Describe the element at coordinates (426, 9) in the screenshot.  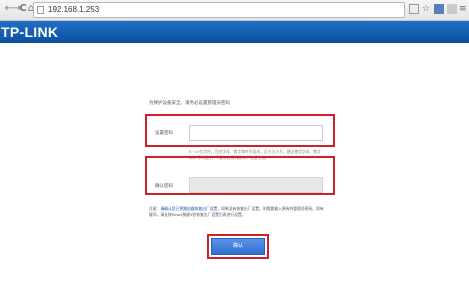
I see `star-icon: ☆` at that location.